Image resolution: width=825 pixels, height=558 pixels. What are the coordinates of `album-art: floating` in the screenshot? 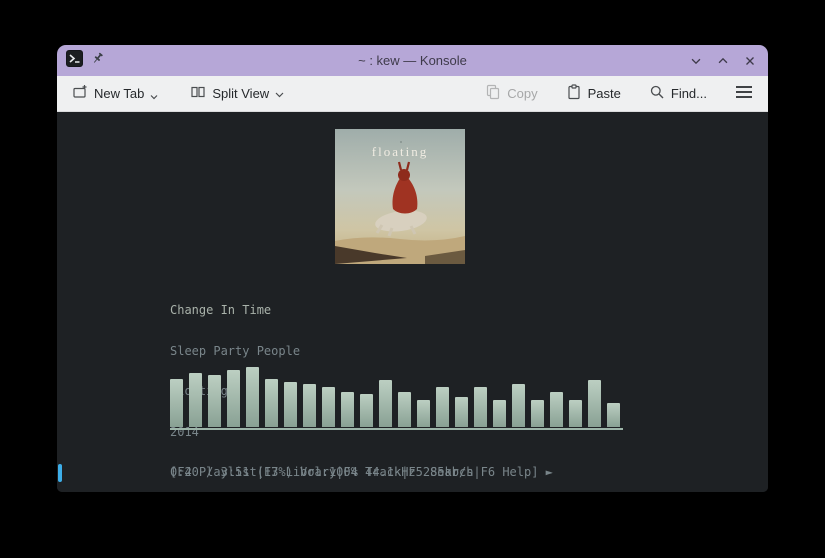 It's located at (400, 196).